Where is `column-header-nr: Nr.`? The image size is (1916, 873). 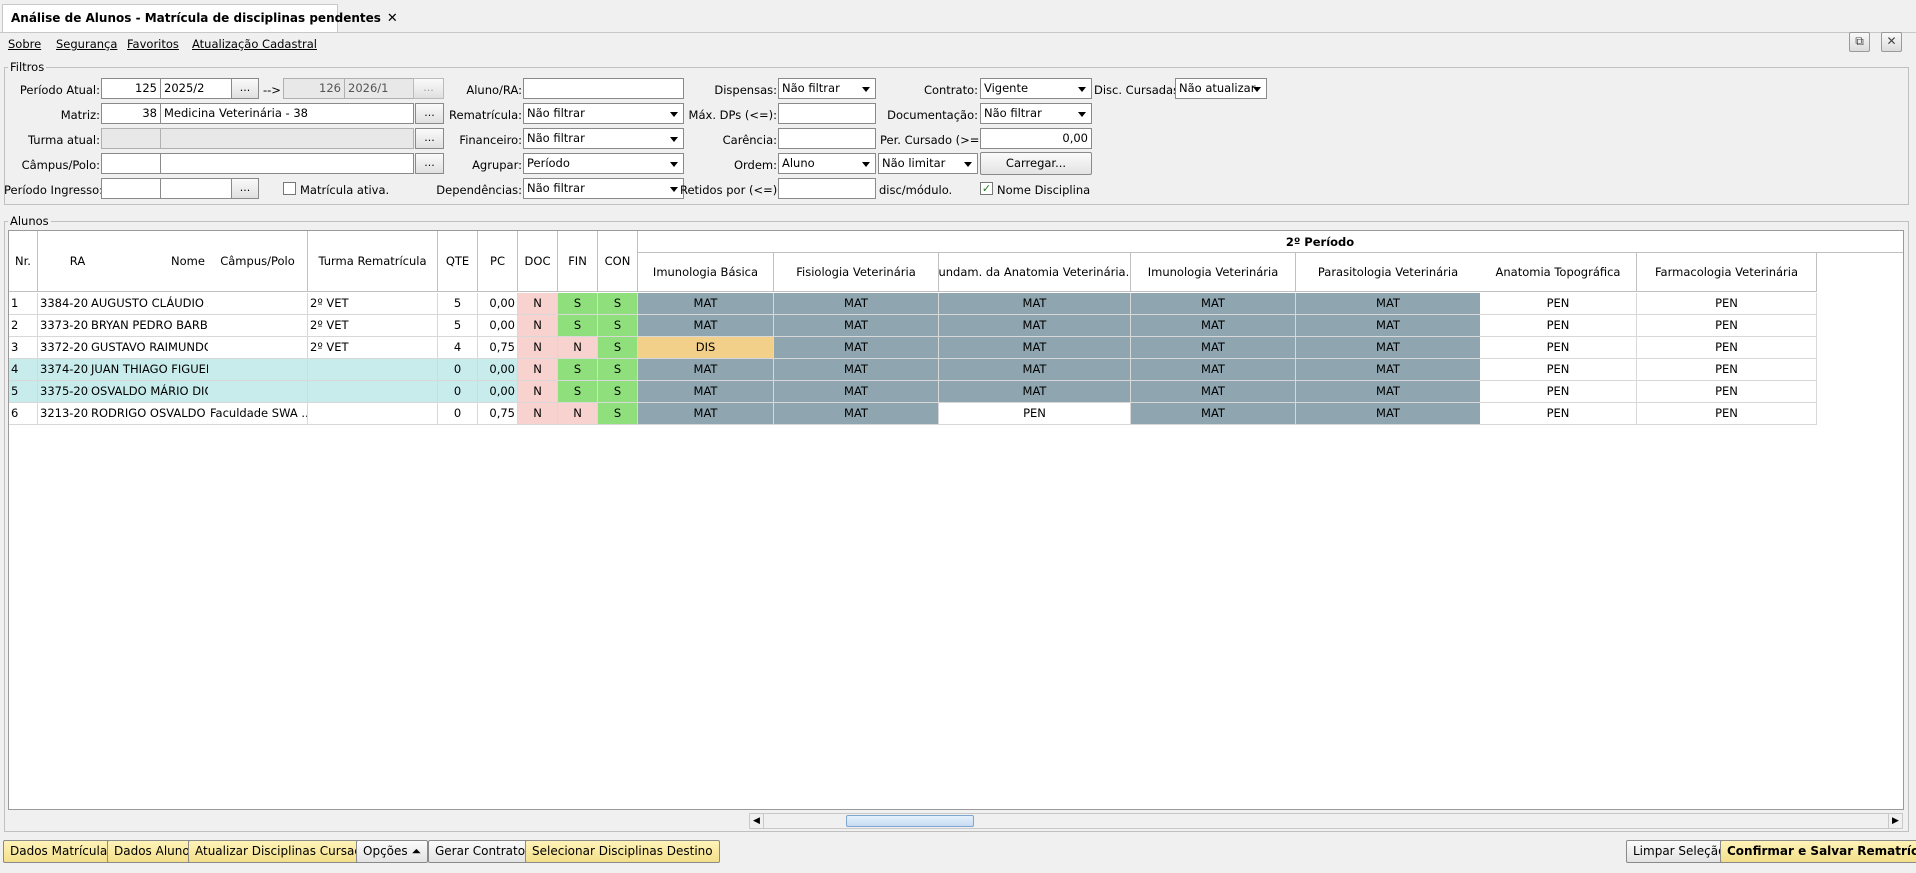
column-header-nr: Nr. is located at coordinates (23, 261).